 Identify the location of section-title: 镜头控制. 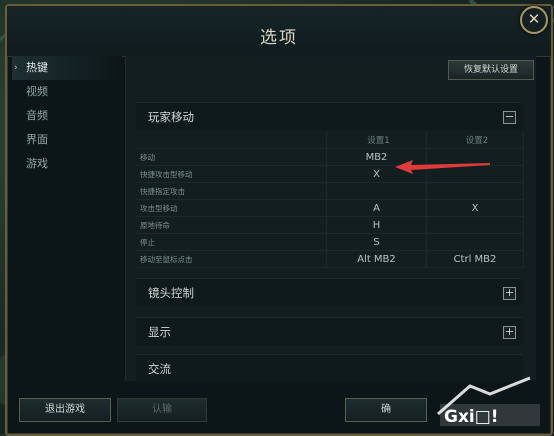
(171, 293).